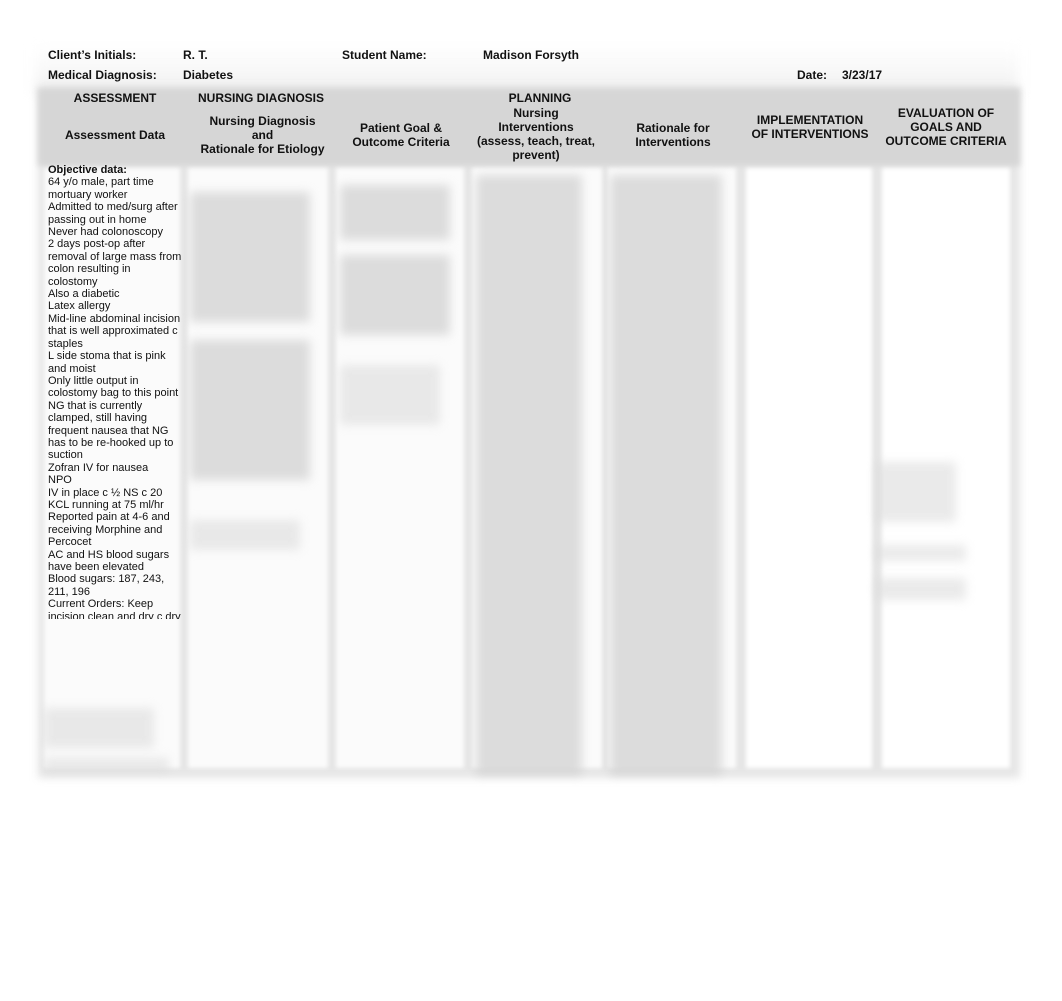 The width and height of the screenshot is (1062, 1001). I want to click on obscured-interventions-text, so click(529, 475).